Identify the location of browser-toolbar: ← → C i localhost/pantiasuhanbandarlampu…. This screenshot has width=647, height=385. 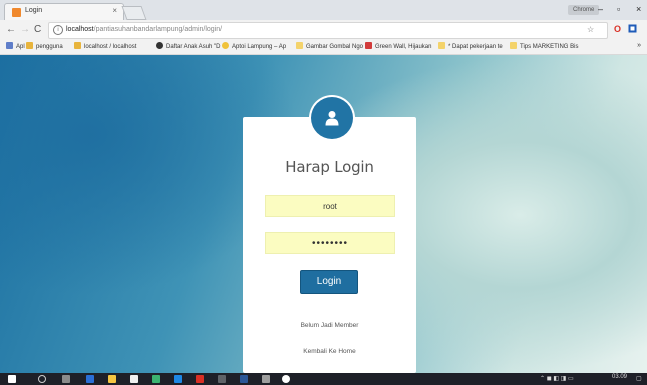
(323, 30).